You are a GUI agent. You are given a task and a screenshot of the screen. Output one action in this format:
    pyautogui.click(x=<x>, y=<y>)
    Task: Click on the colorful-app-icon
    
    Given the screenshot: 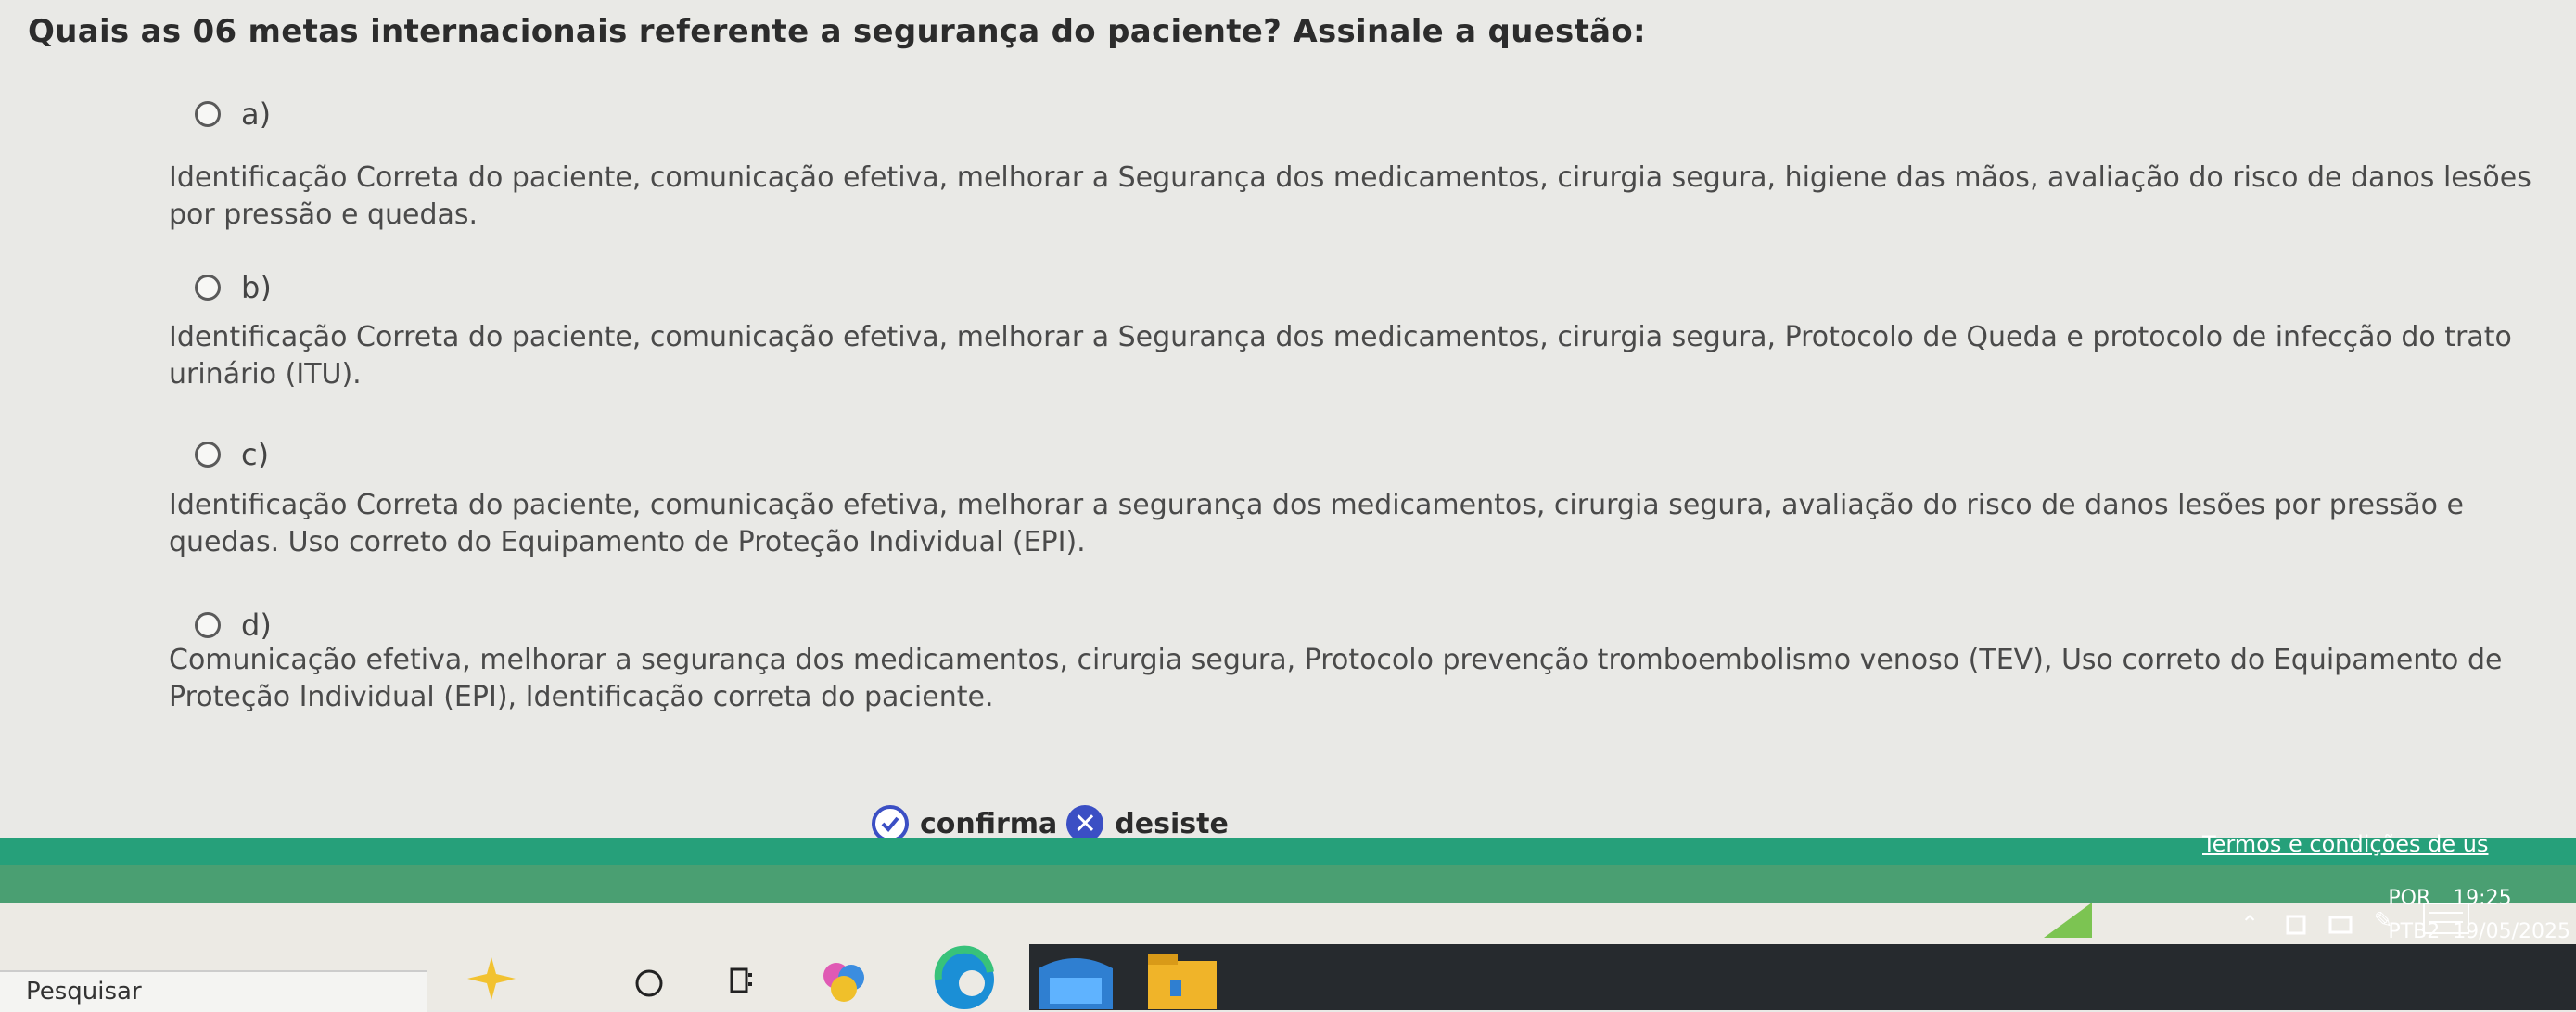 What is the action you would take?
    pyautogui.click(x=844, y=981)
    